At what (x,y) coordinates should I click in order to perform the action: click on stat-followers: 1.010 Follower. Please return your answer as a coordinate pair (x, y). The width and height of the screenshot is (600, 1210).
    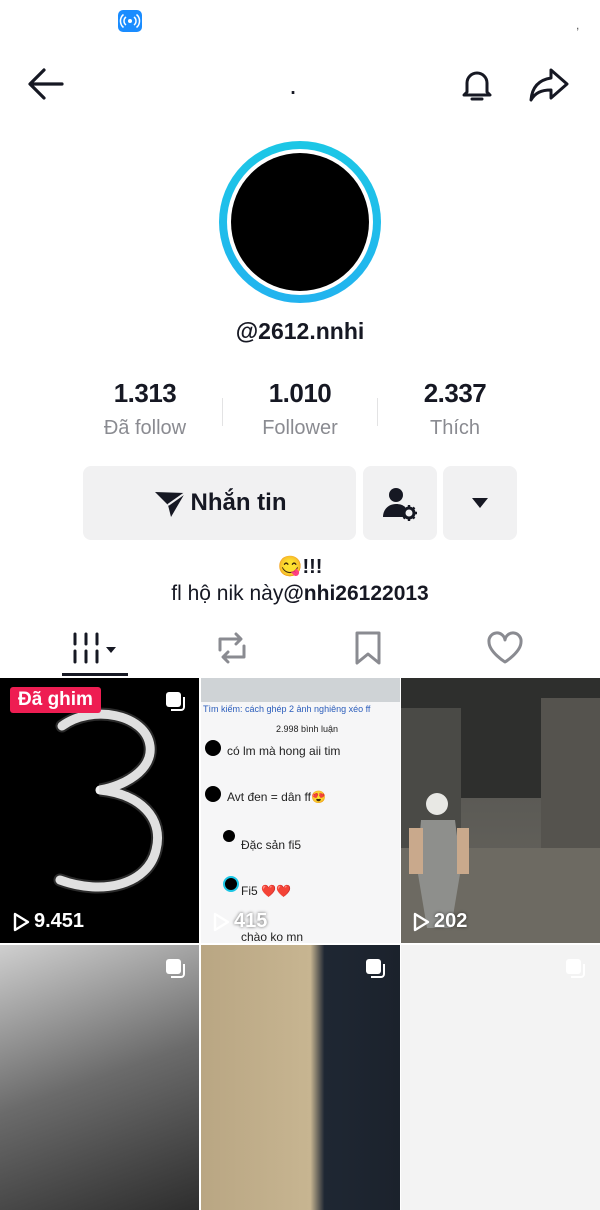
    Looking at the image, I should click on (300, 409).